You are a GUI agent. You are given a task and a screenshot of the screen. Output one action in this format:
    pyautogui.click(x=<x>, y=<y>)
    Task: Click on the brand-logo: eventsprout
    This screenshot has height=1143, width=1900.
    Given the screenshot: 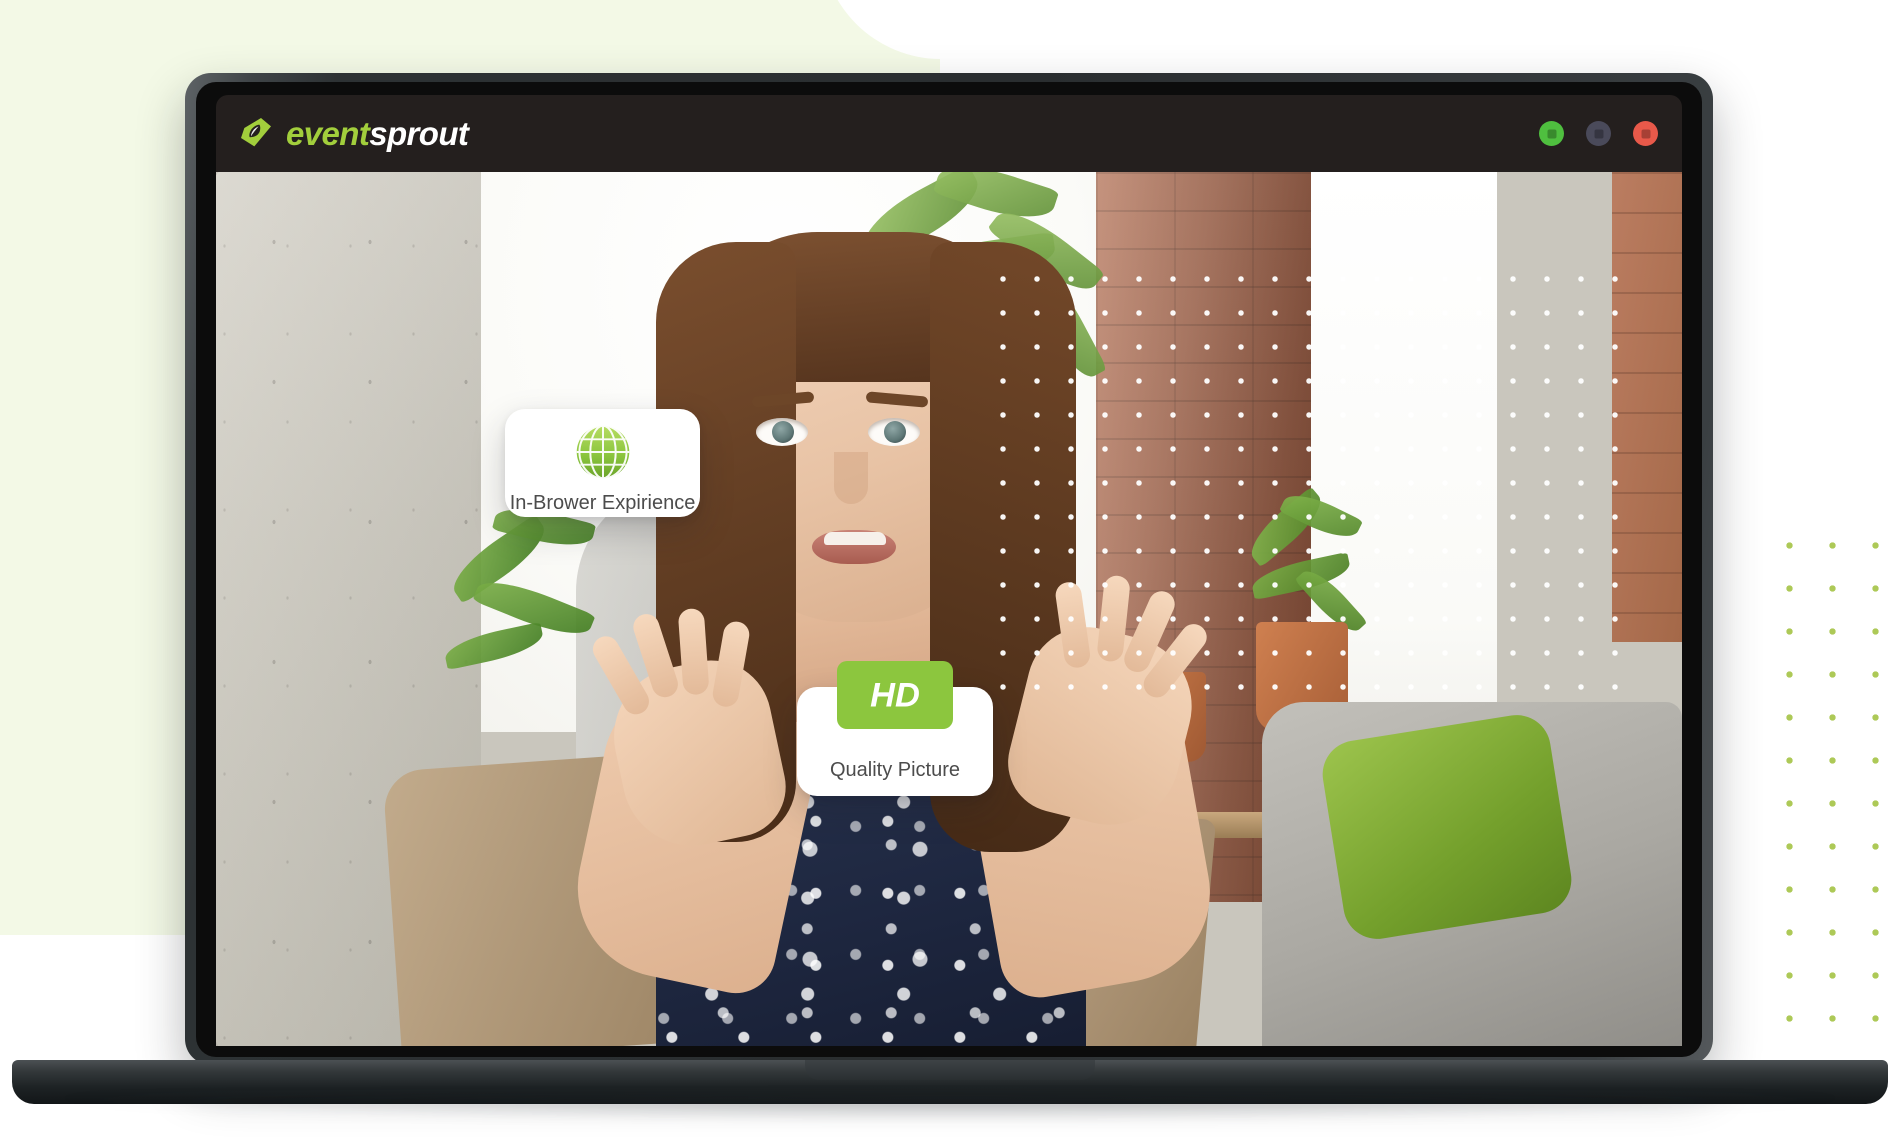 What is the action you would take?
    pyautogui.click(x=352, y=133)
    